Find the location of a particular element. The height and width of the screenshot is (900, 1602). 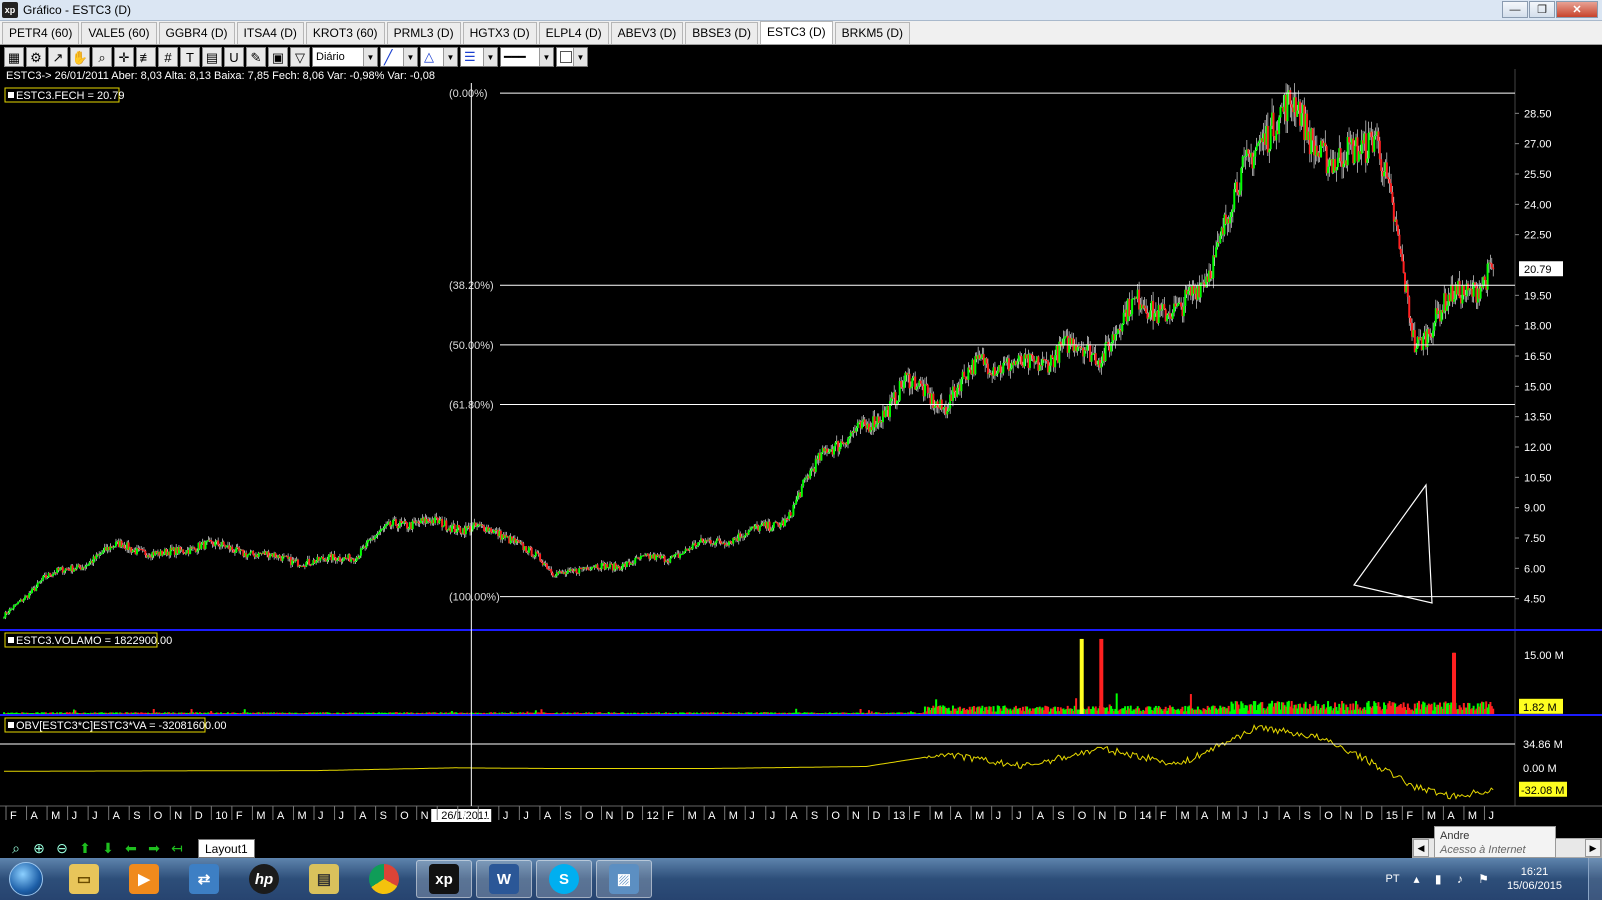

tab-hgtx3: HGTX3 (D) is located at coordinates (499, 33).